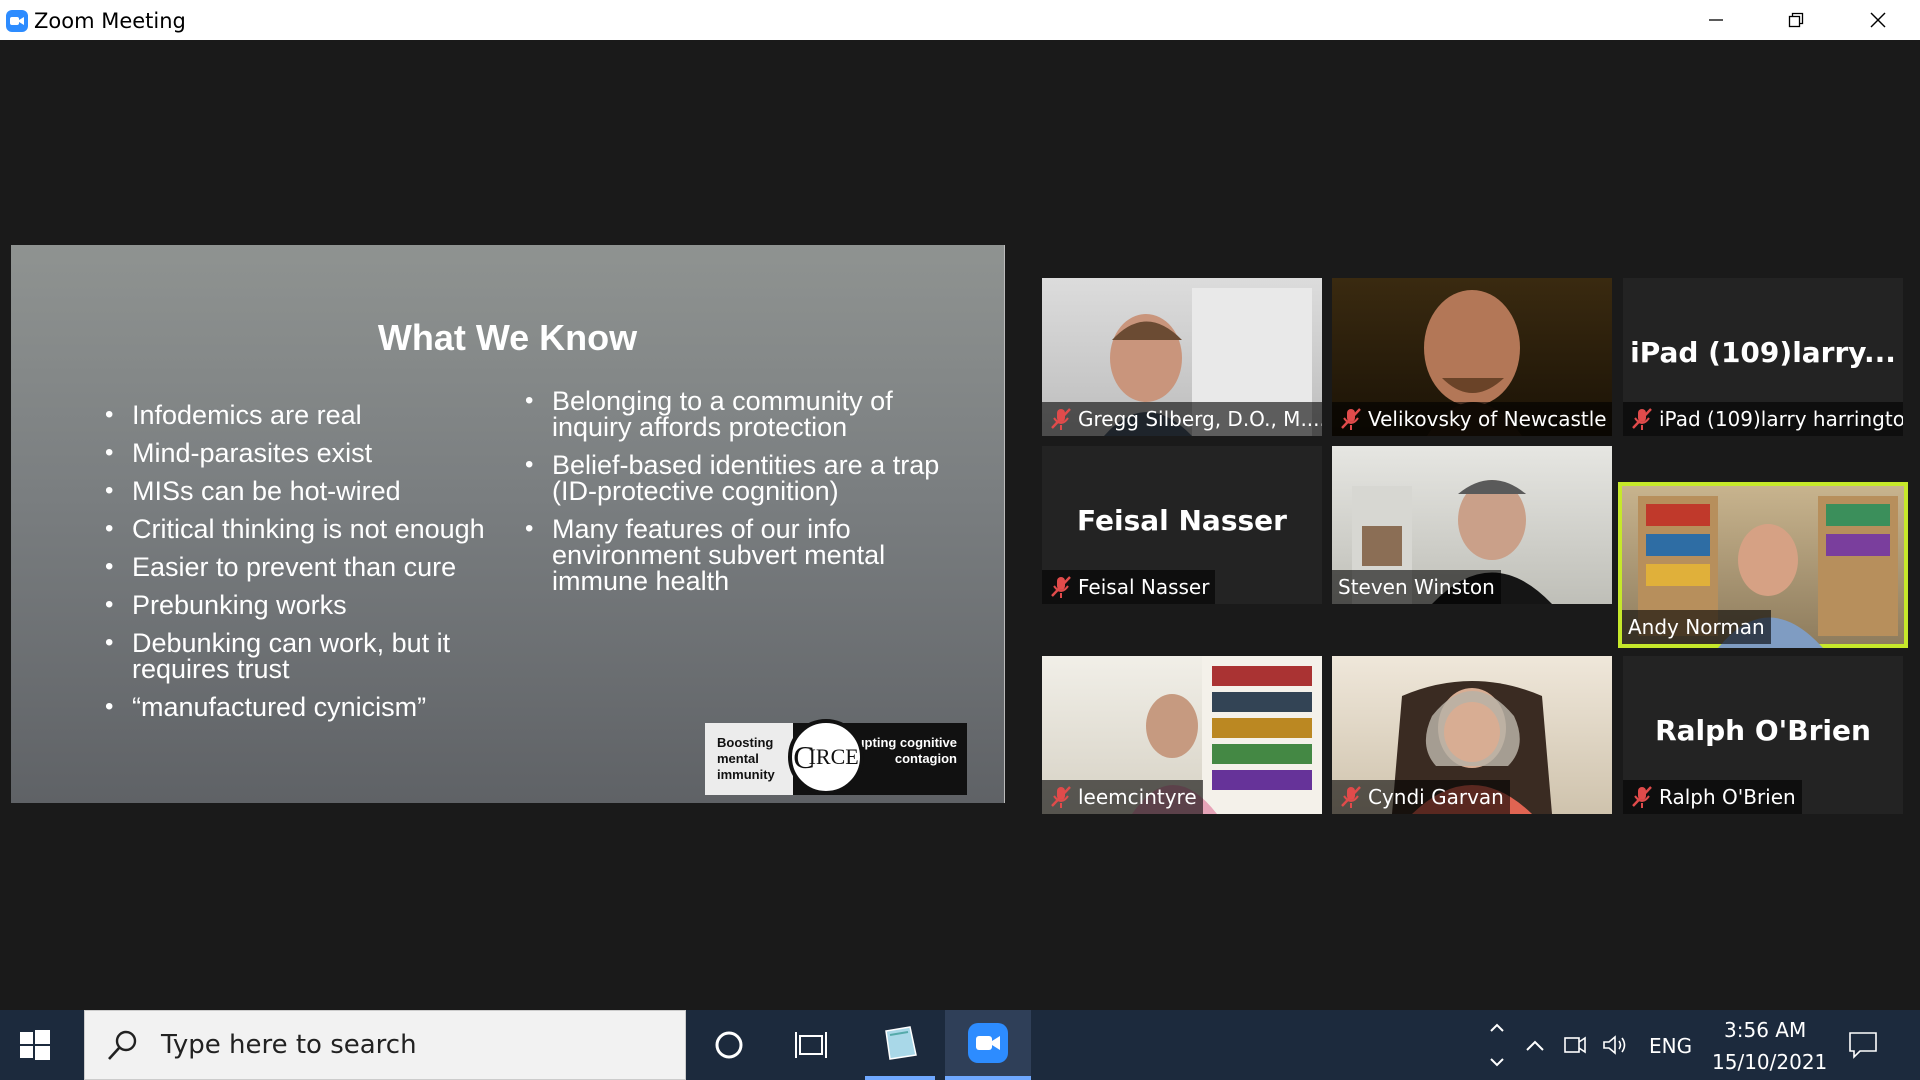  I want to click on show-hidden-icons-button, so click(1535, 1045).